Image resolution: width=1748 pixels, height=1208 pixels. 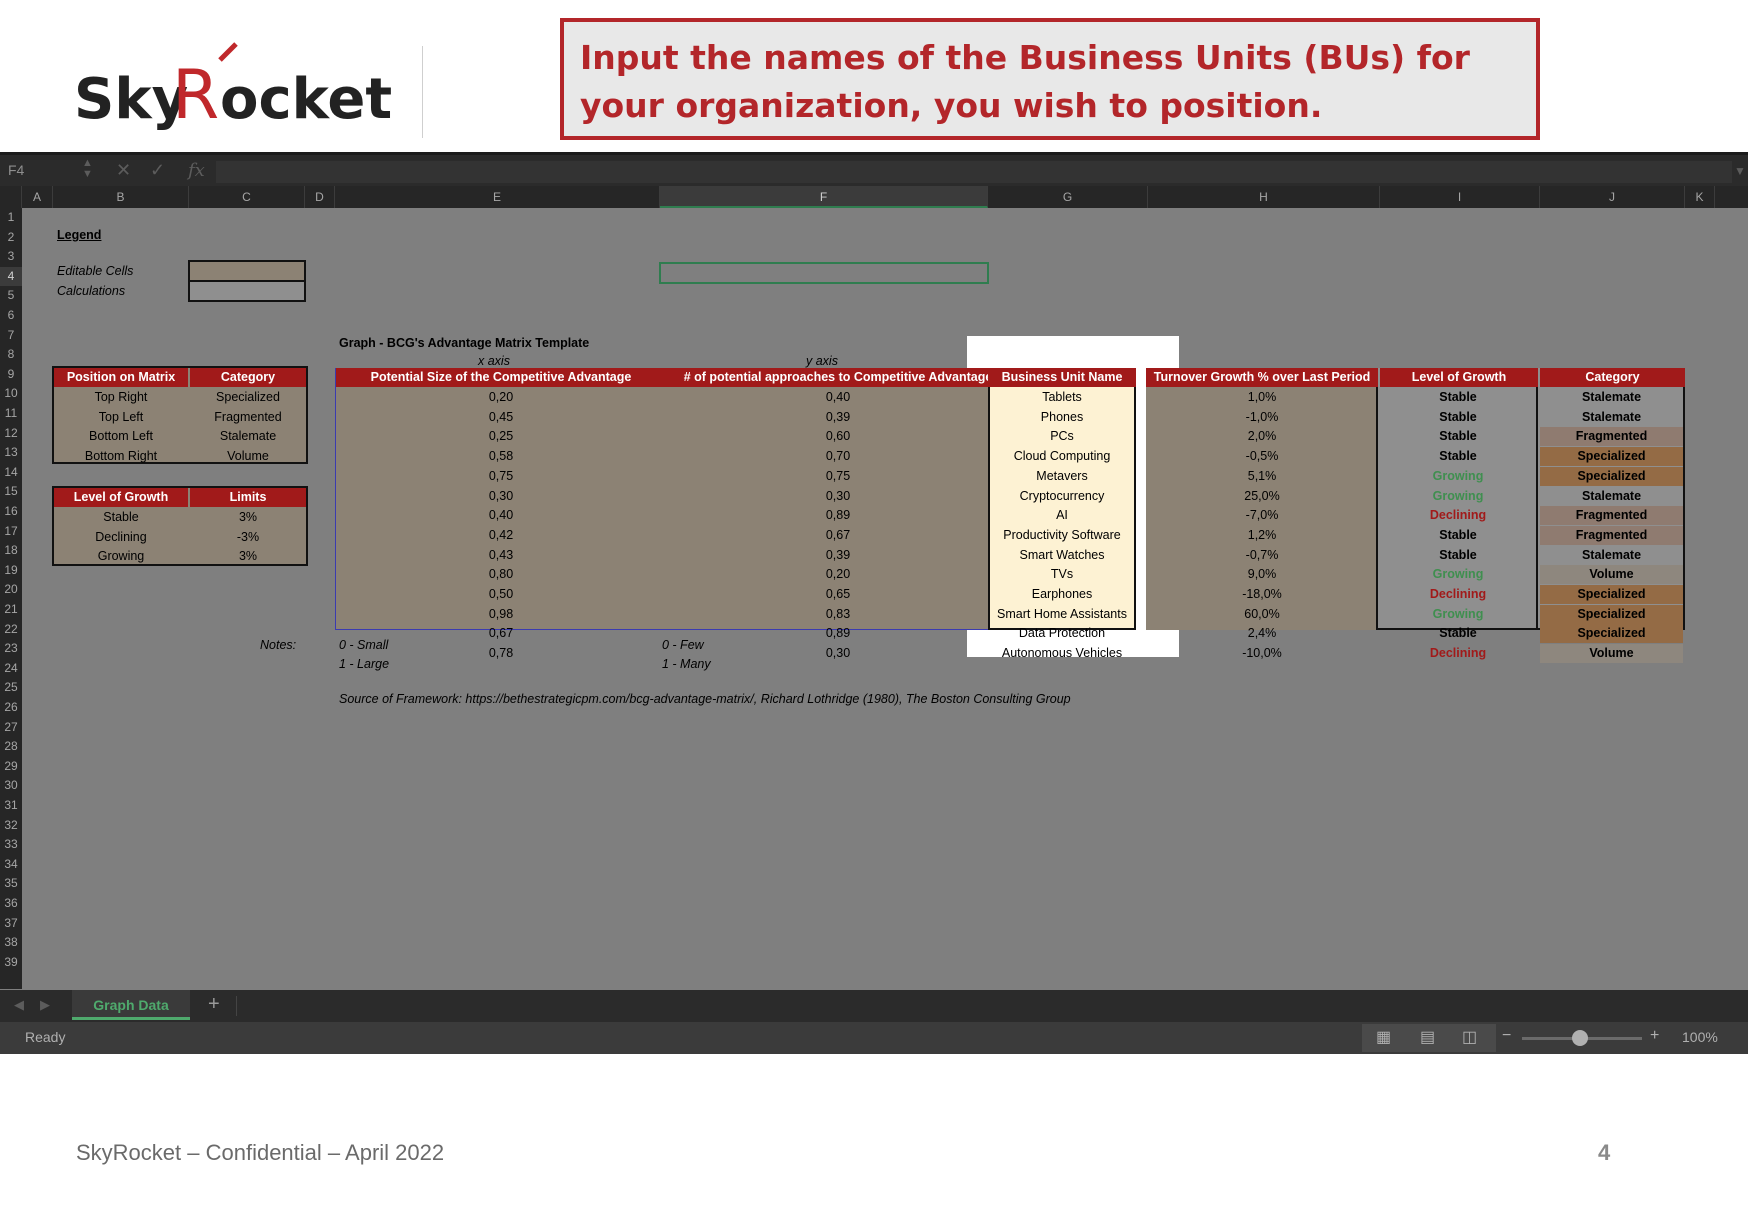 What do you see at coordinates (501, 633) in the screenshot?
I see `x-value-cell: 0,67` at bounding box center [501, 633].